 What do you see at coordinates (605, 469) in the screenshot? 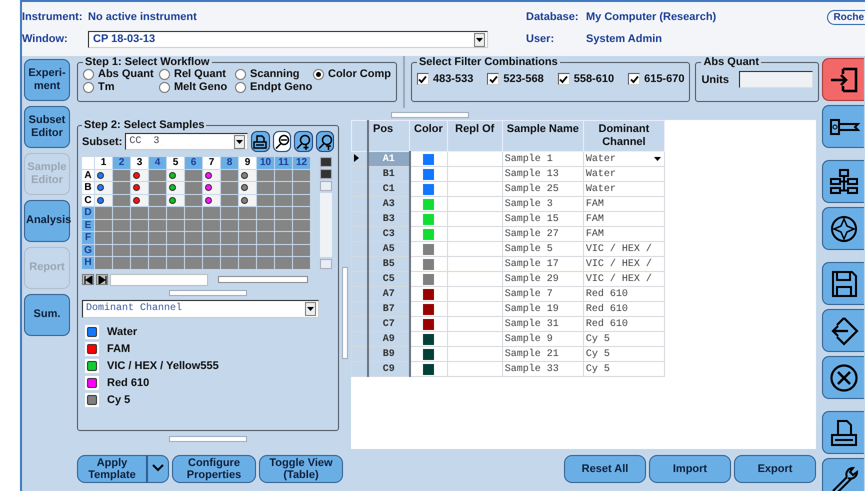
I see `action-button: Reset All` at bounding box center [605, 469].